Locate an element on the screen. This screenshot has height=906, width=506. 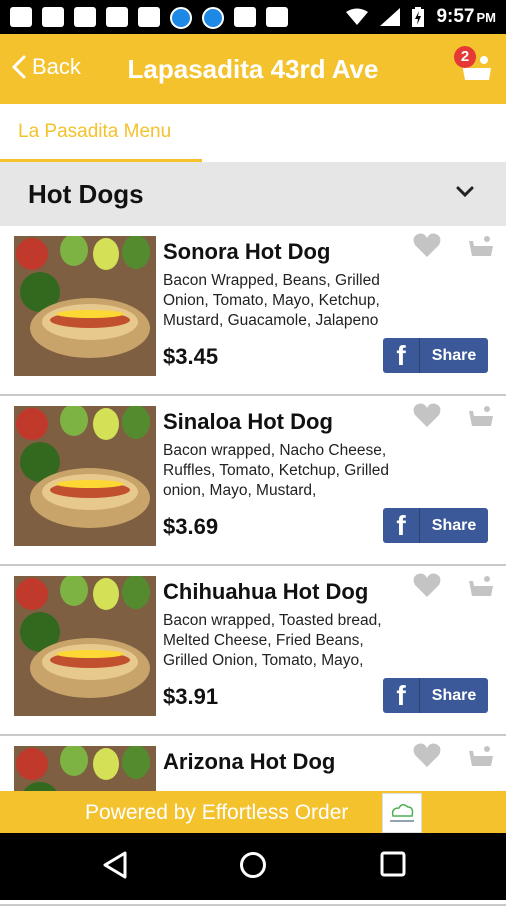
nav-back-icon is located at coordinates (115, 865).